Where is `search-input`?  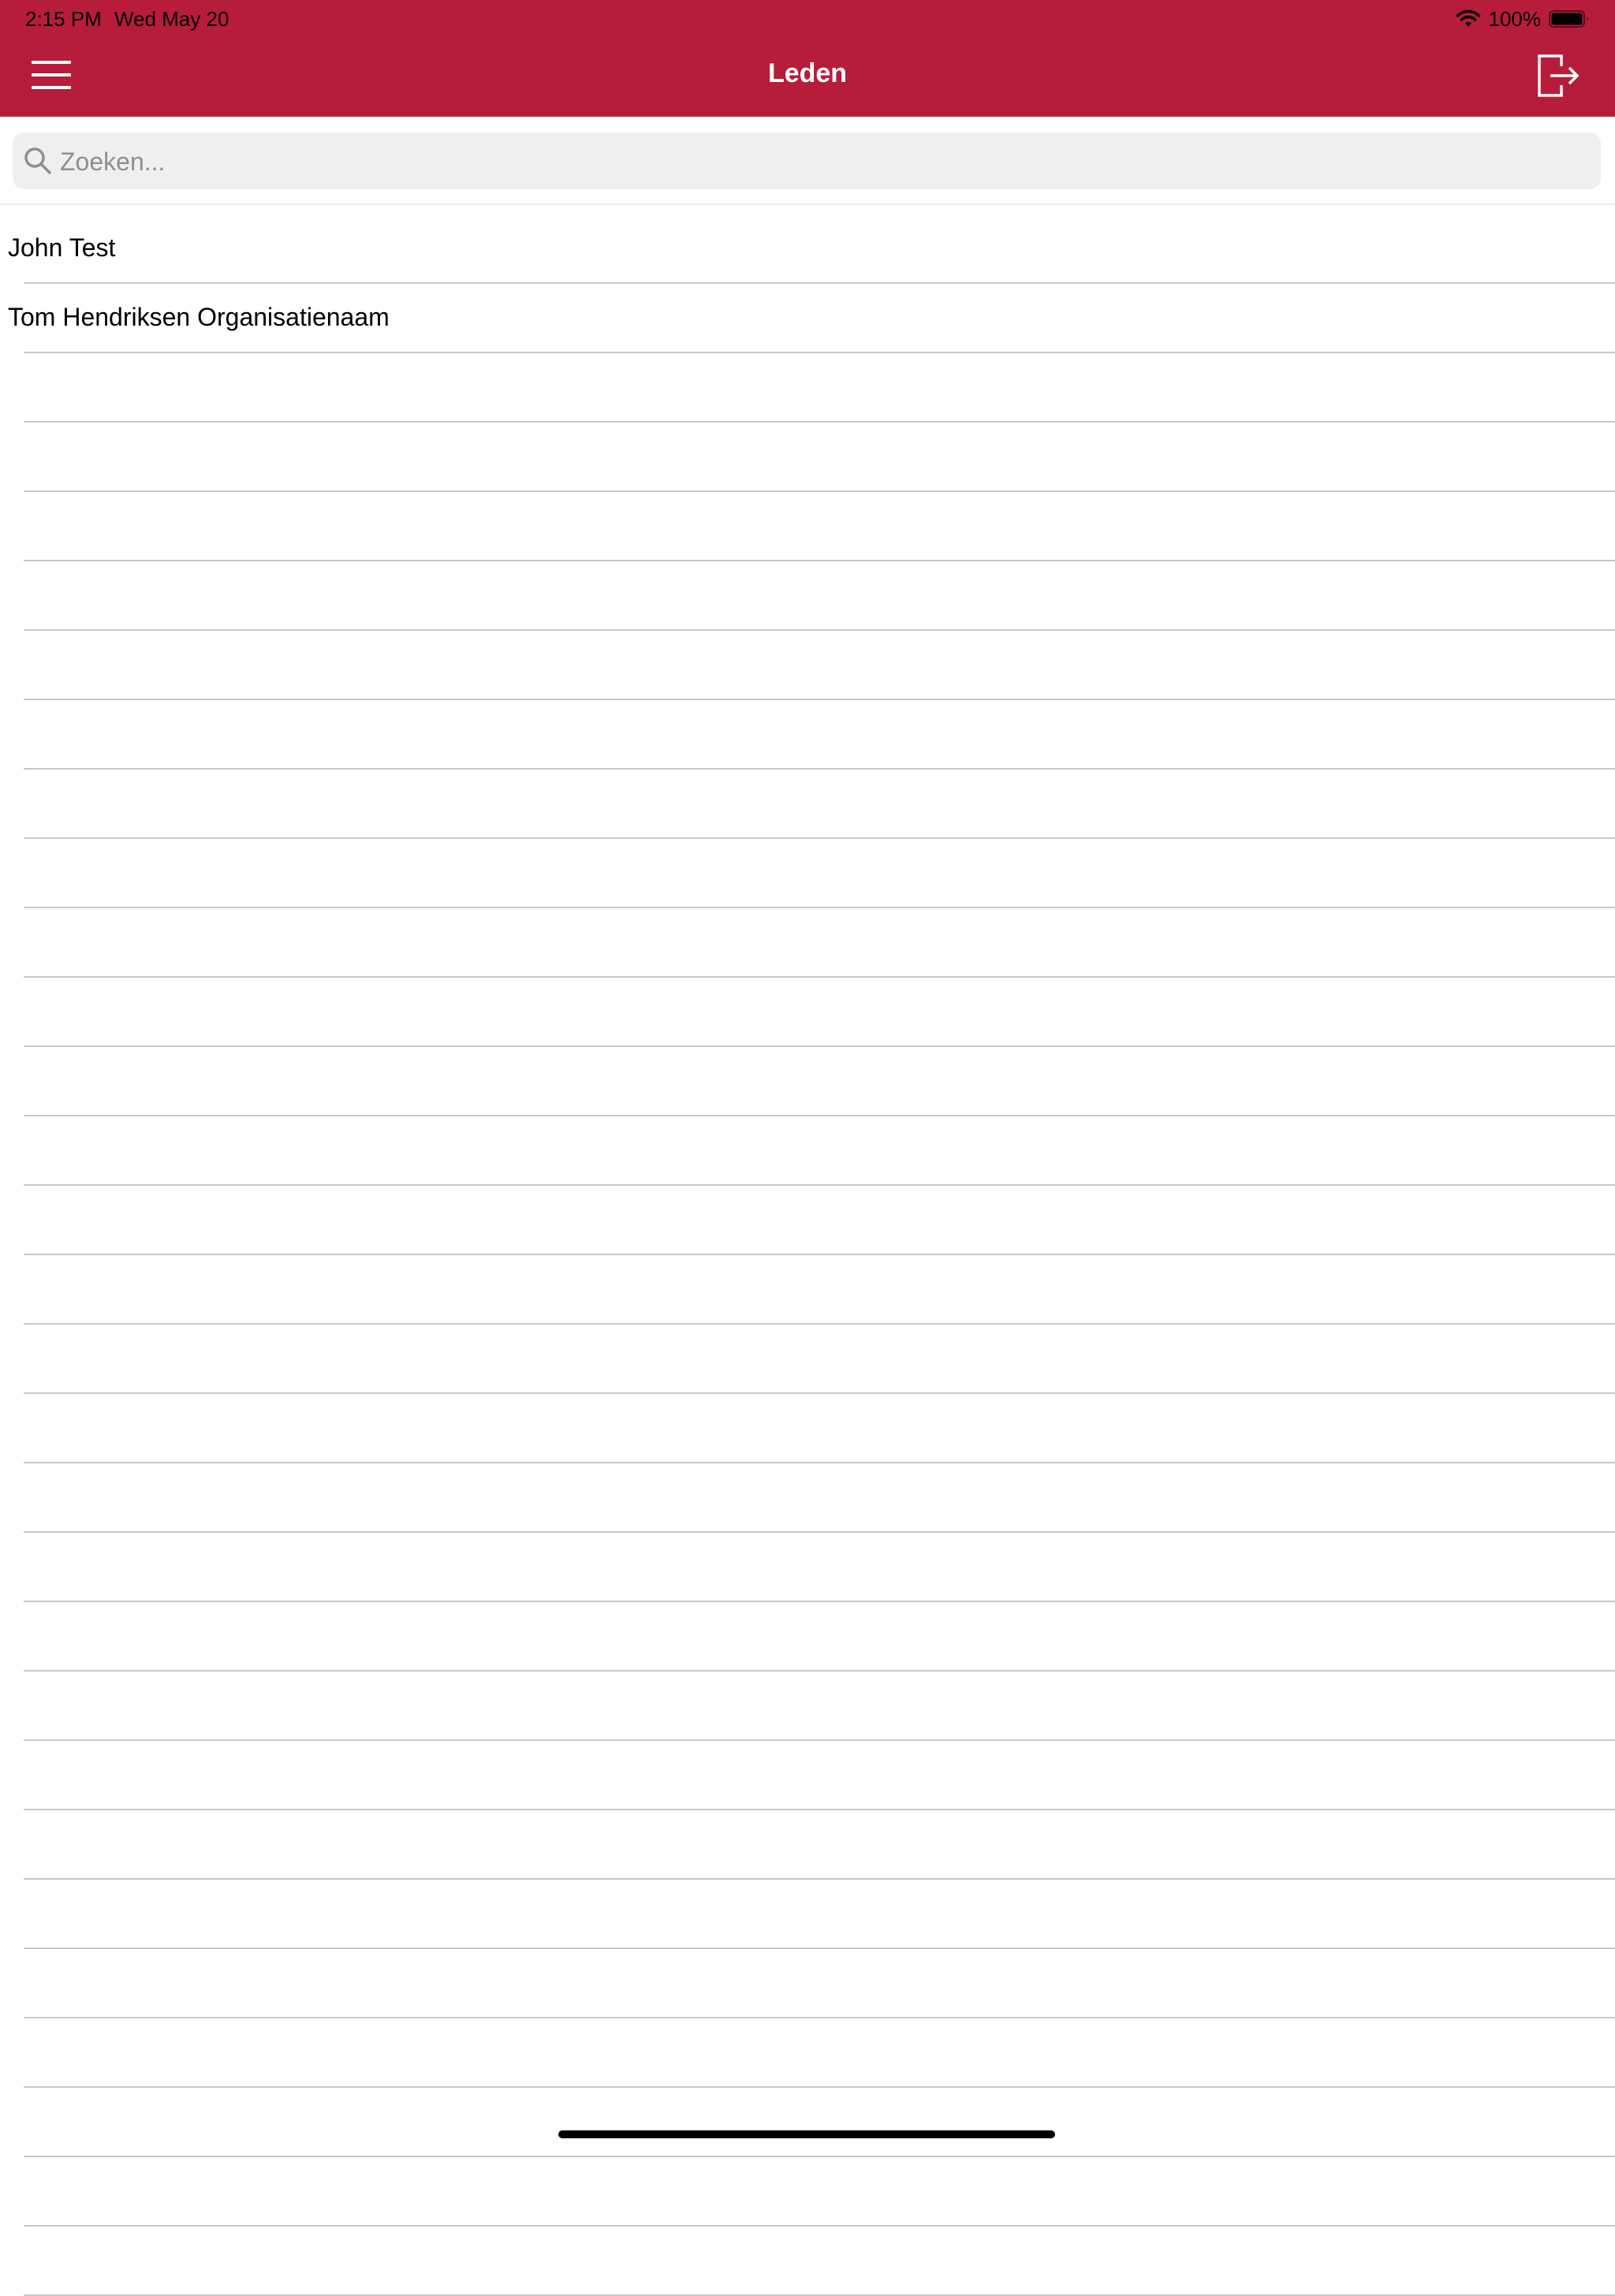
search-input is located at coordinates (824, 161).